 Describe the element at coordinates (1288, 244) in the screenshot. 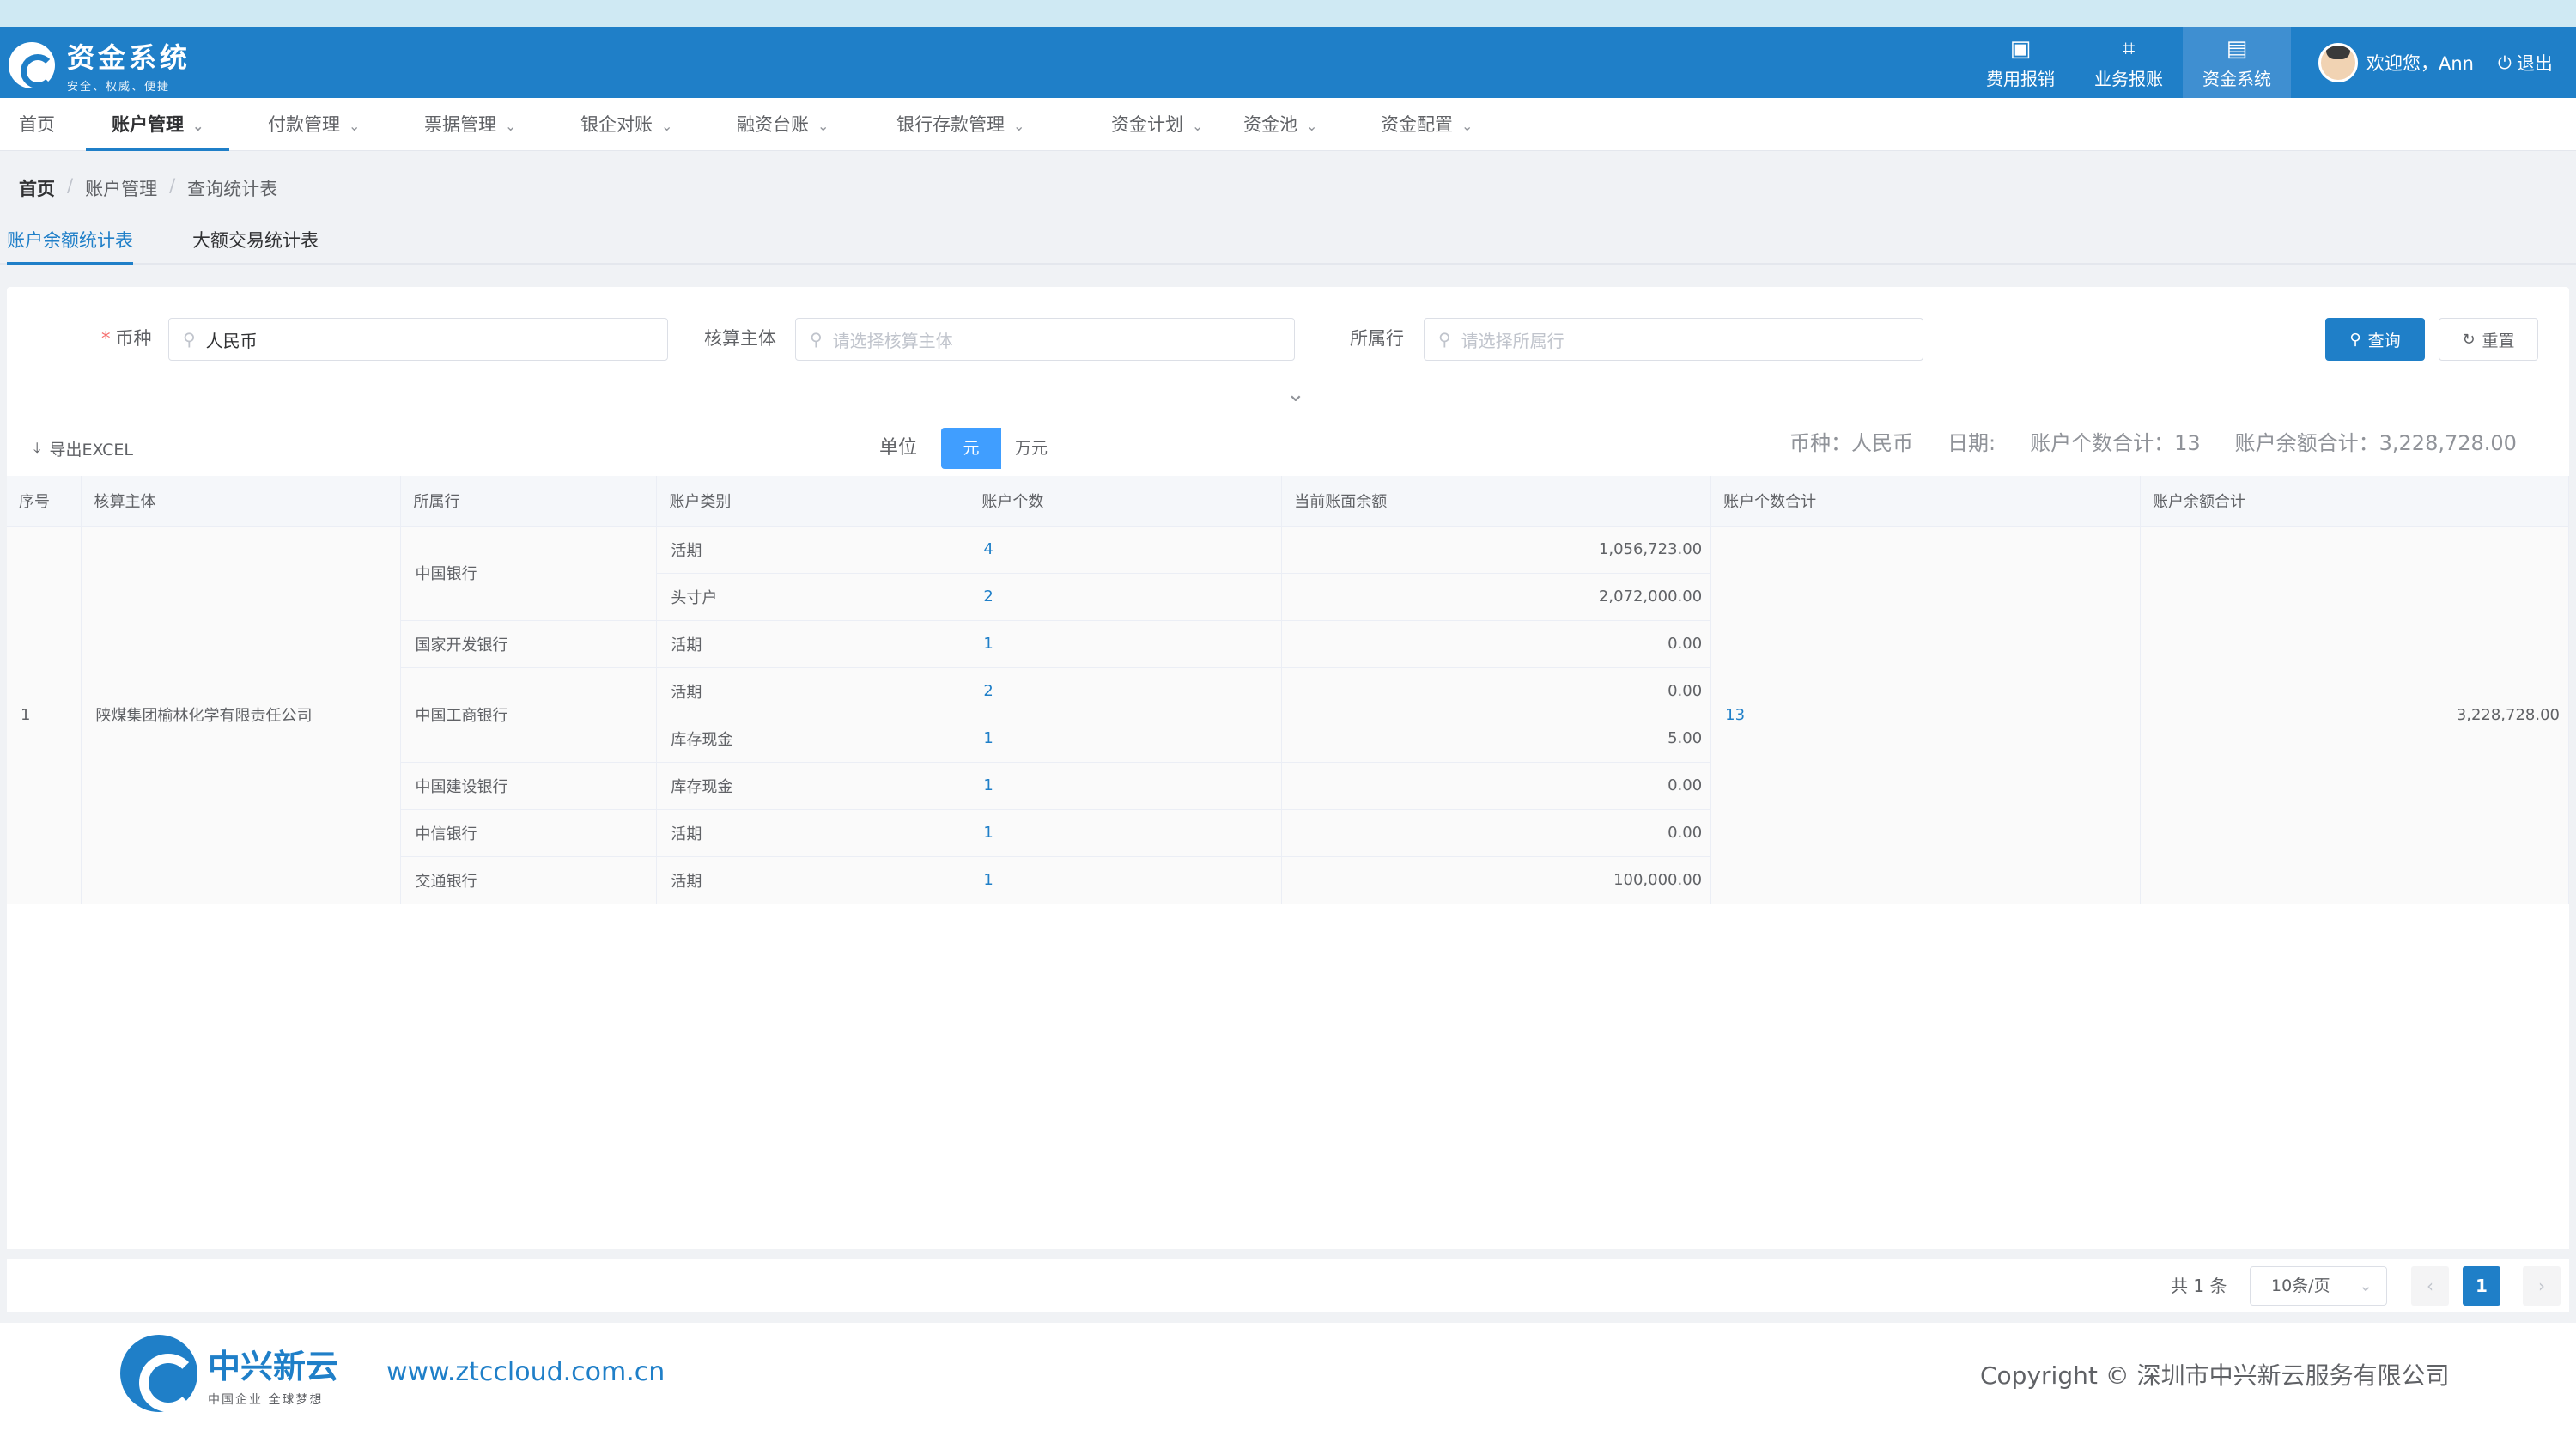

I see `tab-bar: 账户余额统计表 大额交易统计表` at that location.